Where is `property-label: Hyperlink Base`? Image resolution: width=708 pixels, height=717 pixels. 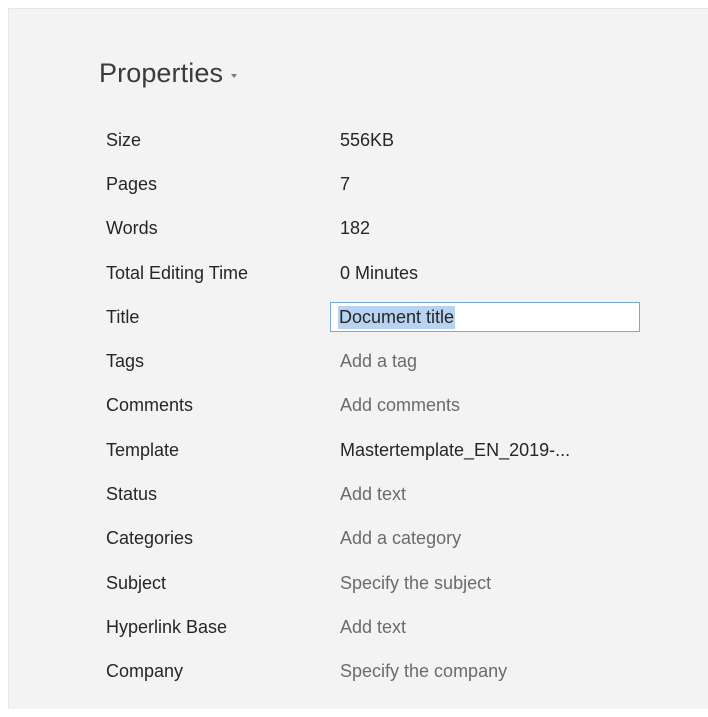 property-label: Hyperlink Base is located at coordinates (167, 626).